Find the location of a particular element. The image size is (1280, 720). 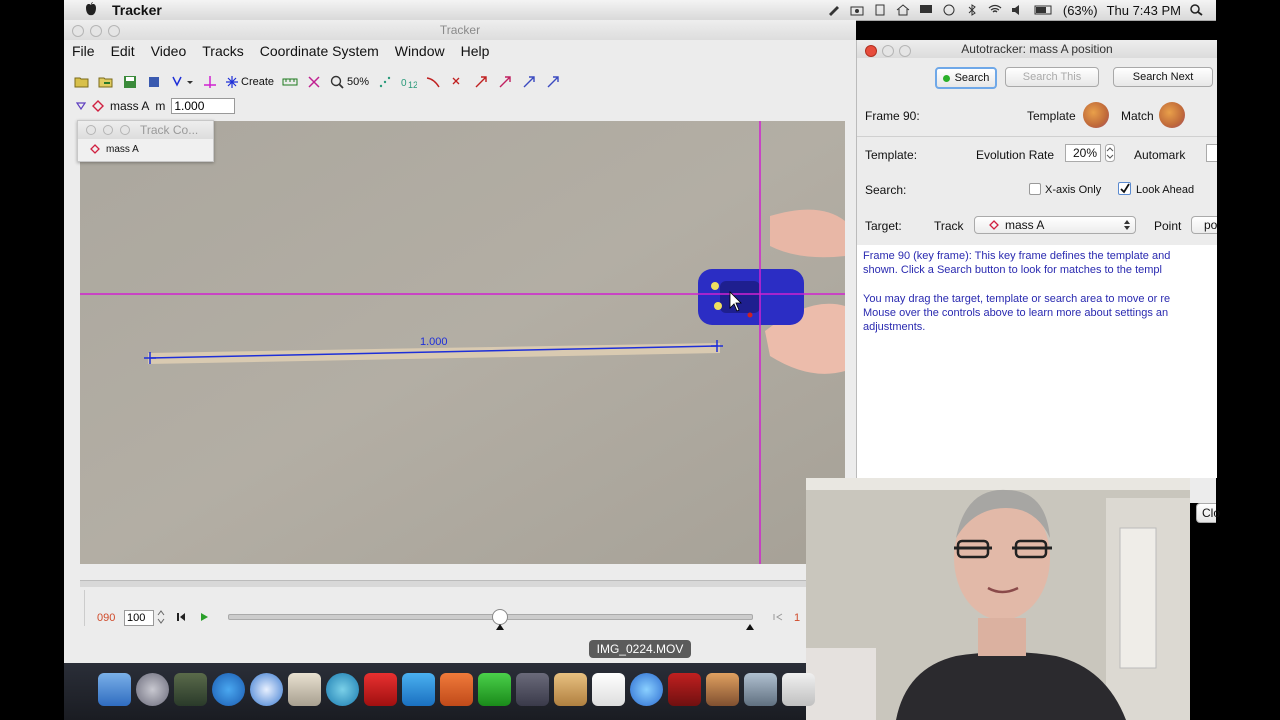

acrobat-icon is located at coordinates (380, 689).